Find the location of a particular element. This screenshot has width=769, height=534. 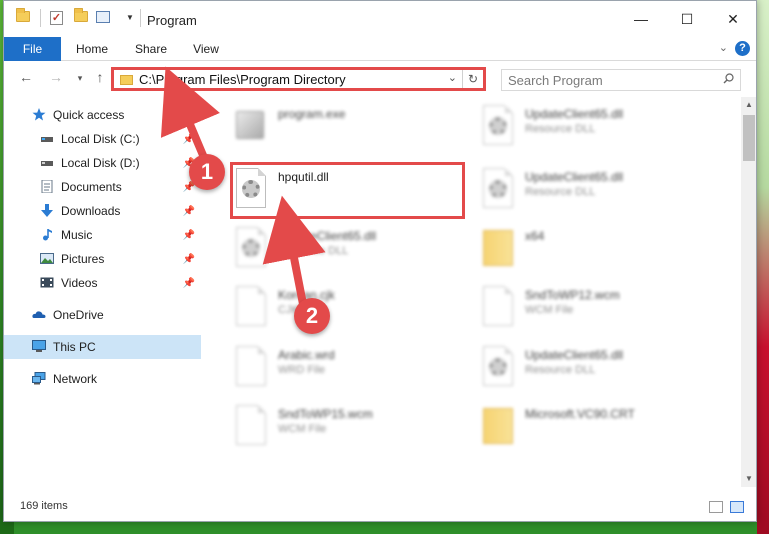

help-icon: ? is located at coordinates (742, 48).